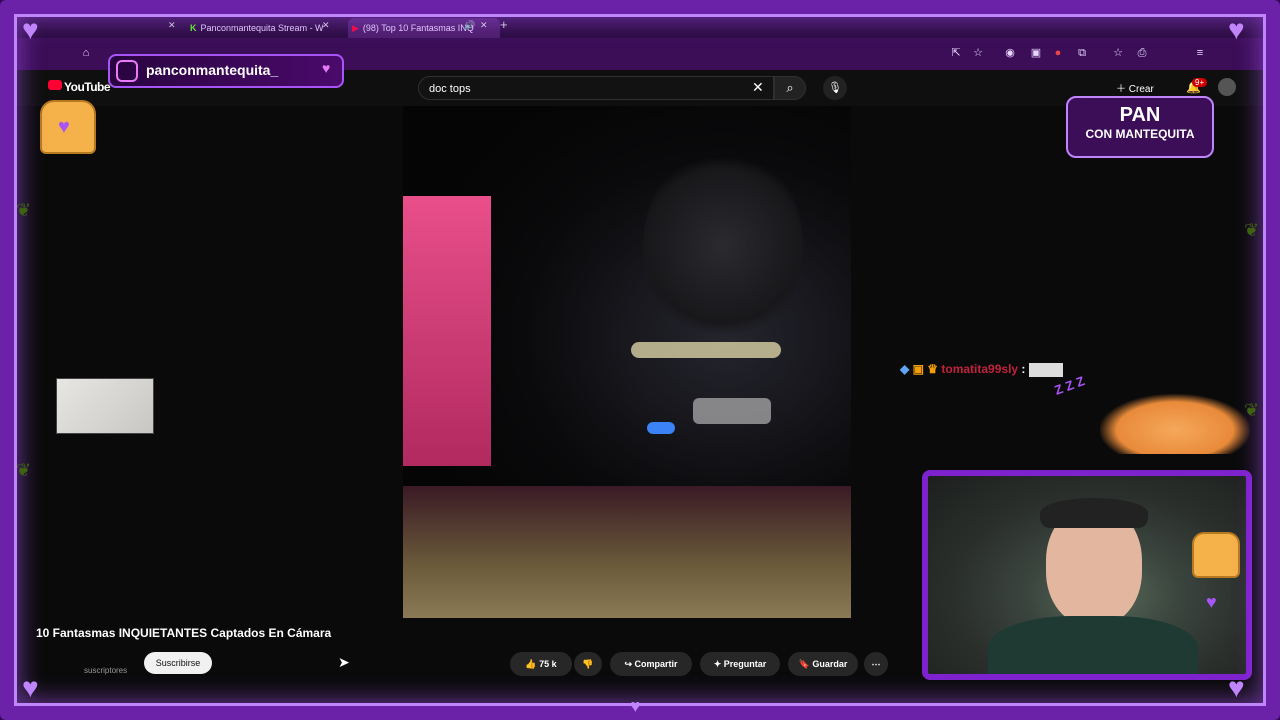 Image resolution: width=1280 pixels, height=720 pixels. What do you see at coordinates (105, 406) in the screenshot?
I see `video-thumbnail` at bounding box center [105, 406].